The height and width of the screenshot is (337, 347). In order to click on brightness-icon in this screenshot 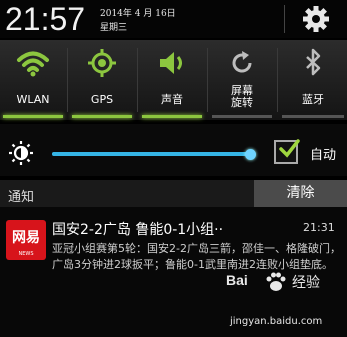, I will do `click(21, 153)`.